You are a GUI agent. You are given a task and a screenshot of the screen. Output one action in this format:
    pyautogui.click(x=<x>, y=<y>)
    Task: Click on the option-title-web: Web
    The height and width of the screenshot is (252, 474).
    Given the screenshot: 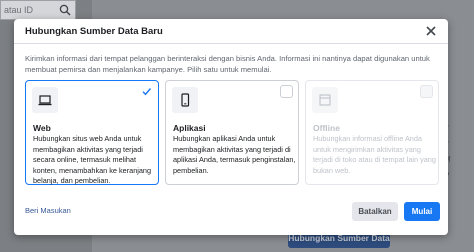 What is the action you would take?
    pyautogui.click(x=42, y=128)
    